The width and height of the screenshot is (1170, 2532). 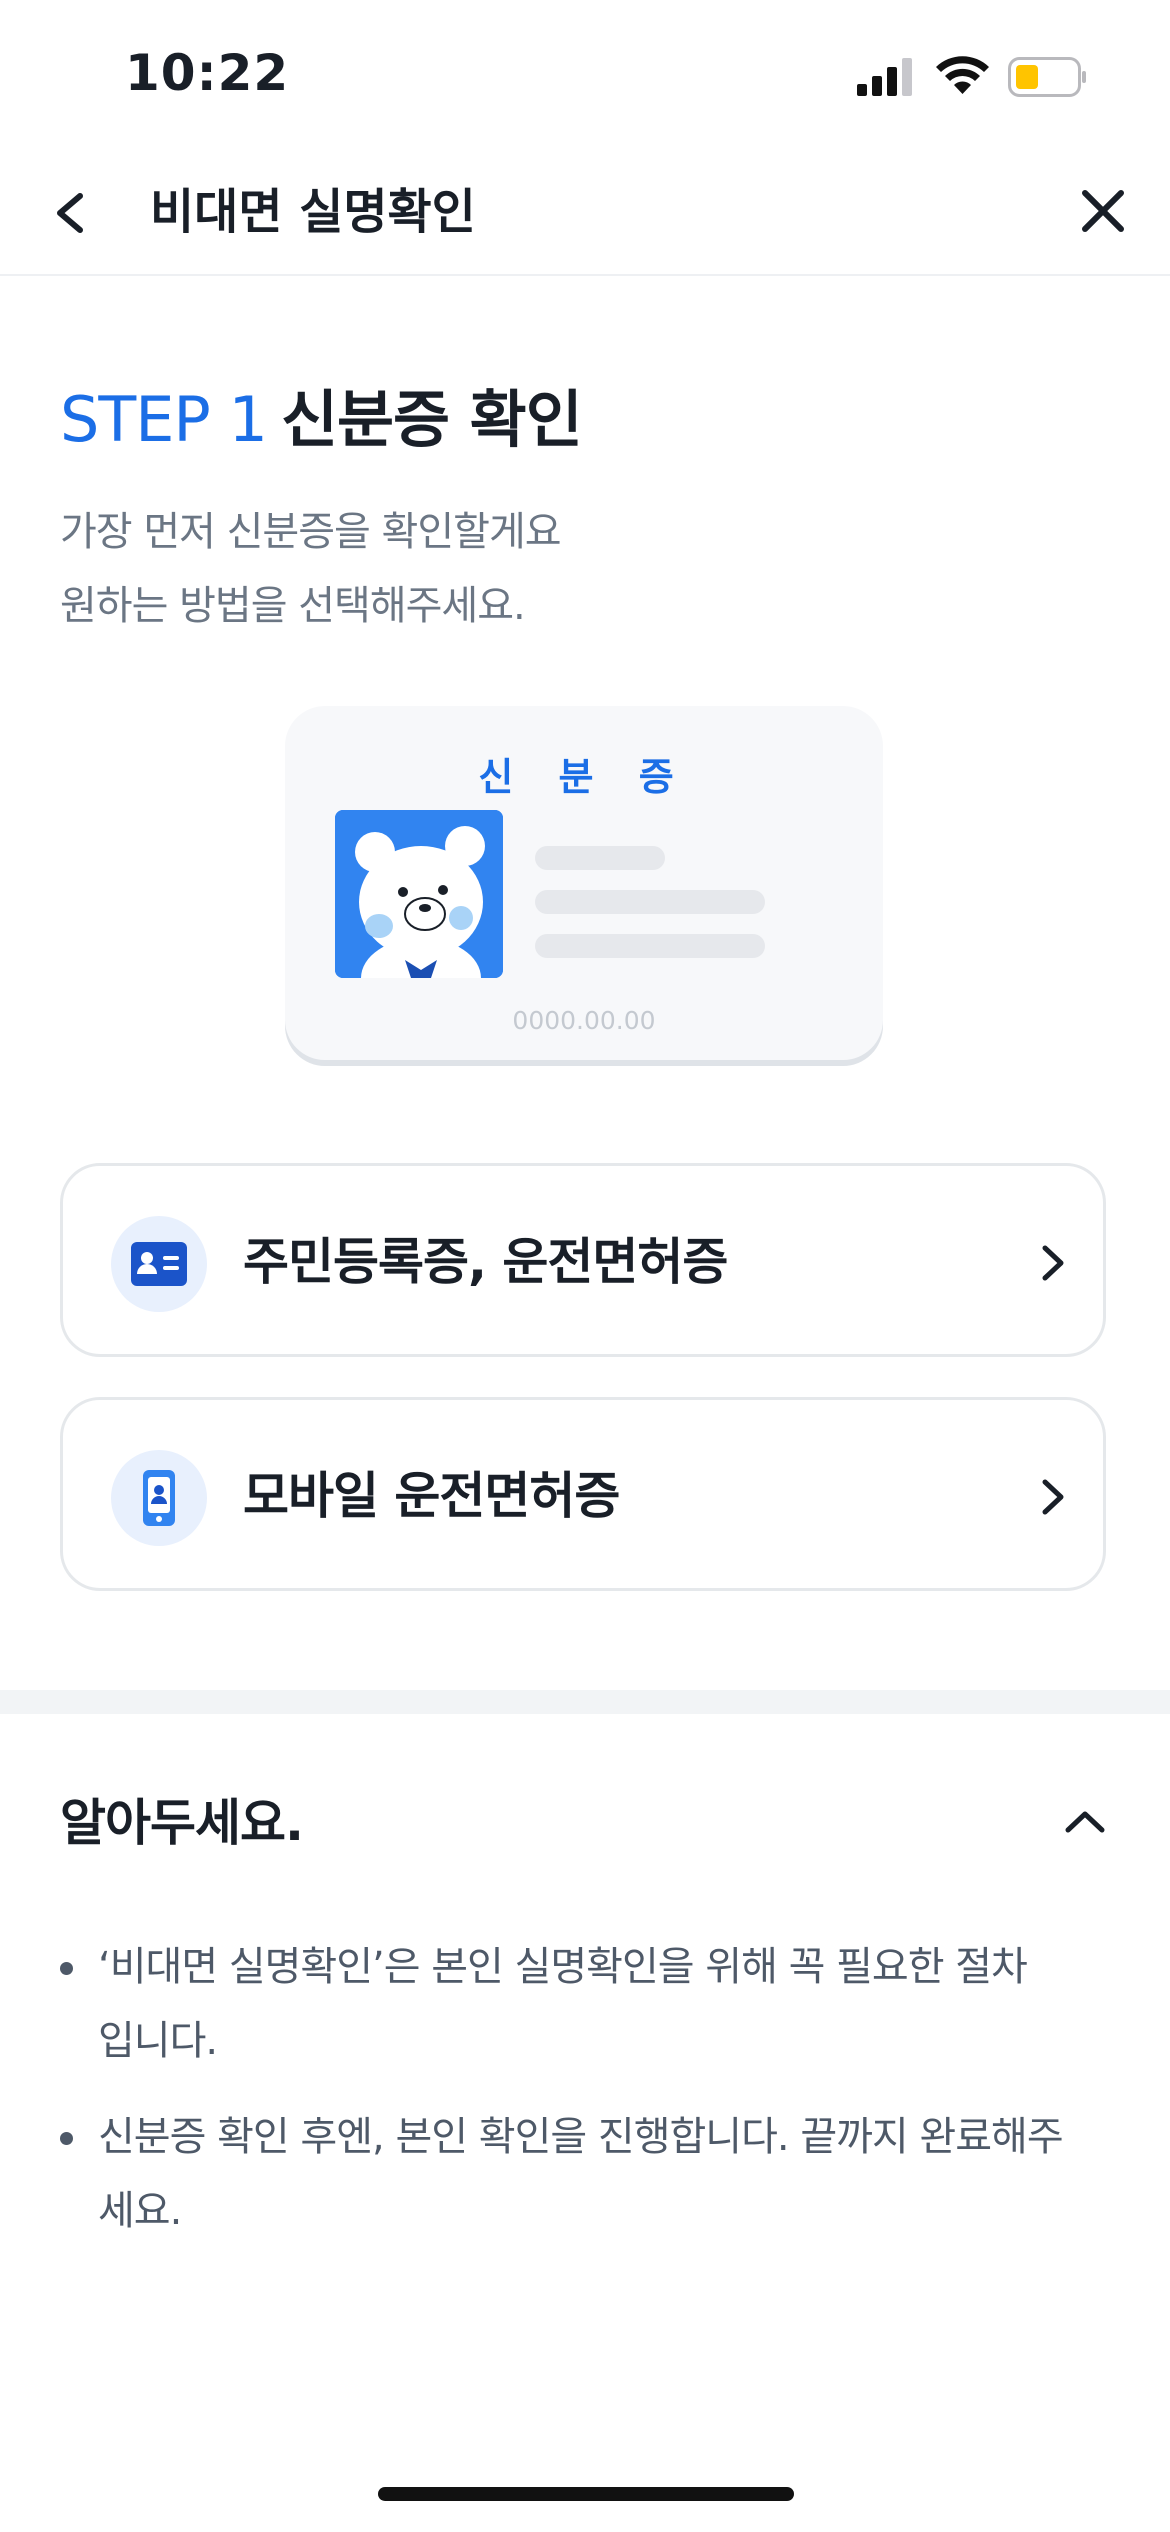 What do you see at coordinates (313, 212) in the screenshot?
I see `page-title: 비대면 실명확인` at bounding box center [313, 212].